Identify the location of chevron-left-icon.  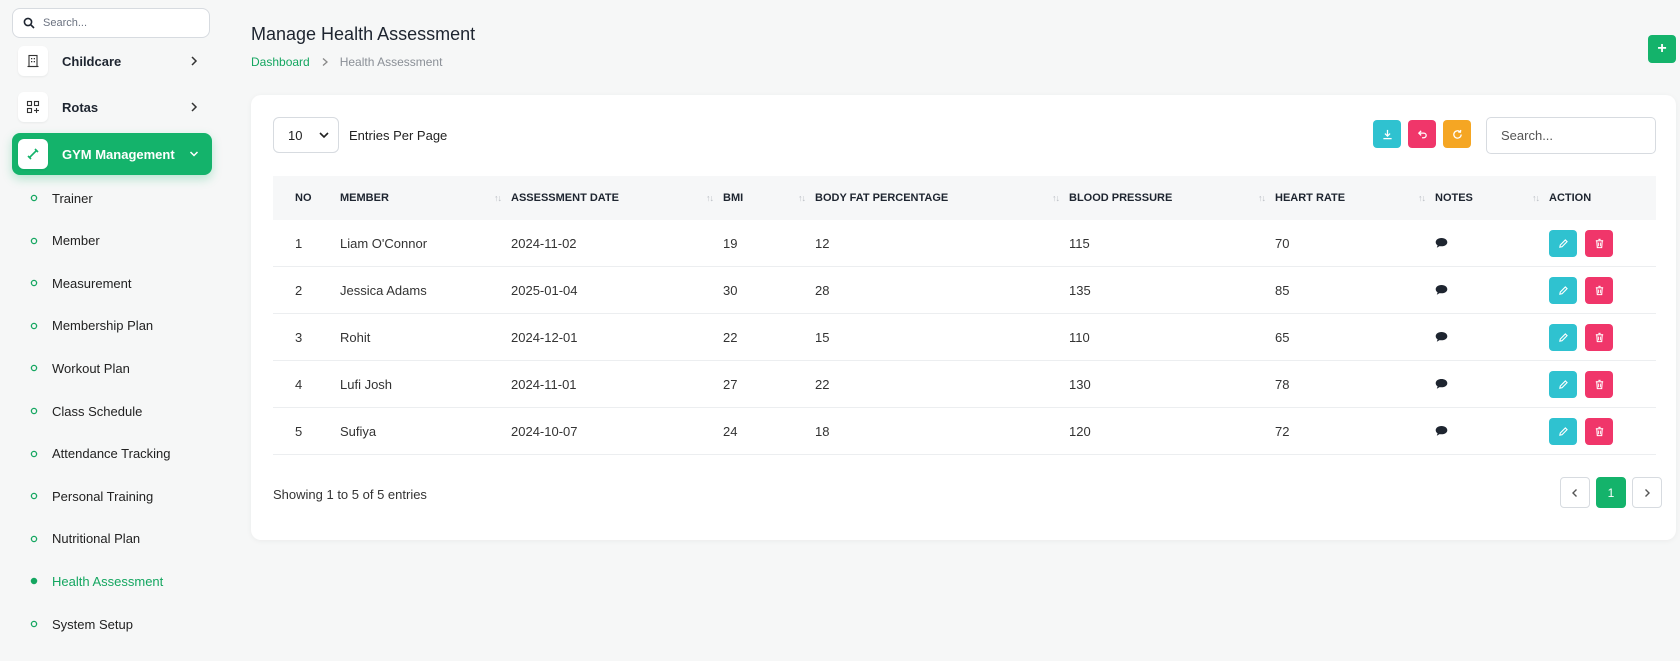
(1574, 492).